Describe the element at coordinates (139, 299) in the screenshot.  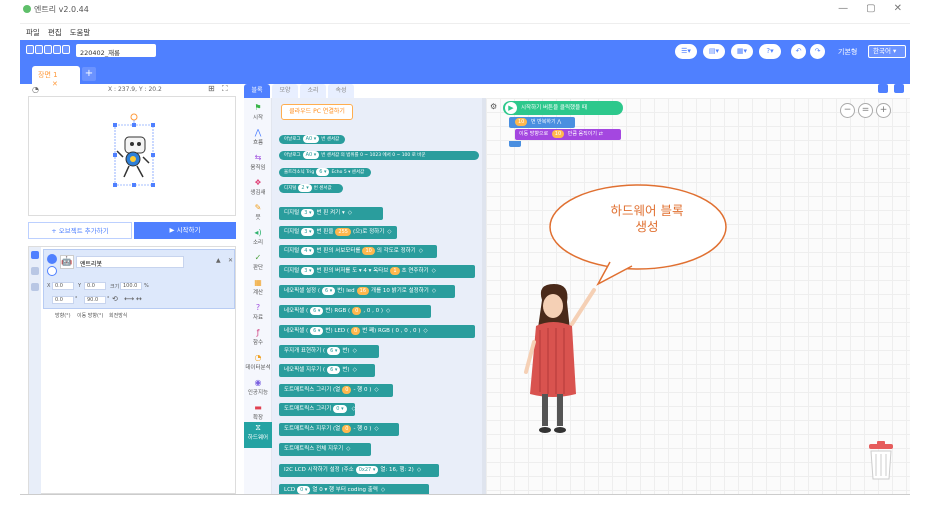
I see `no-rotate-icon: ↔` at that location.